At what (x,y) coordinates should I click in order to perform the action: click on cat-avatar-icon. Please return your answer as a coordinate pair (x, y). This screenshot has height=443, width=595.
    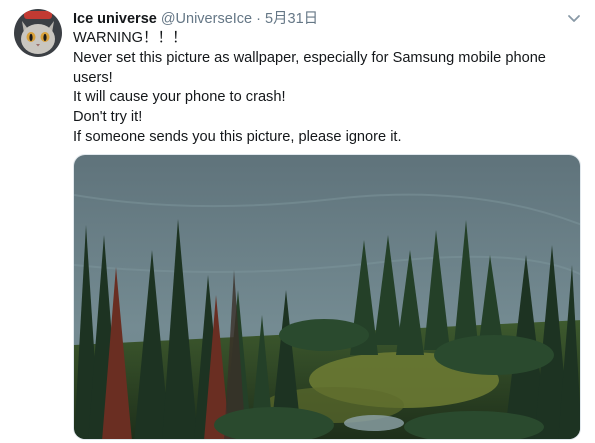
    Looking at the image, I should click on (38, 33).